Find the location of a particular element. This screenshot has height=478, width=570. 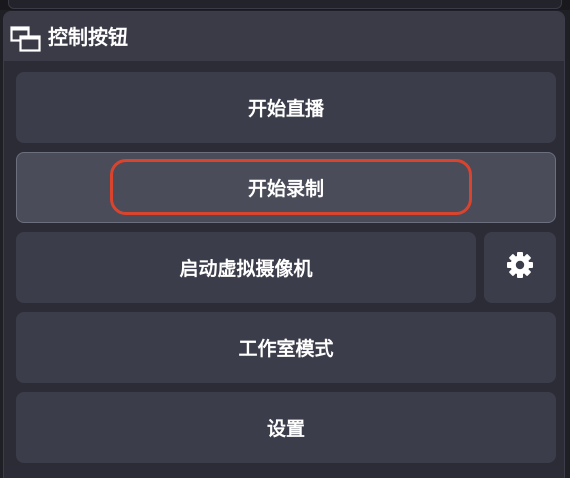

top-edge-border is located at coordinates (285, 4).